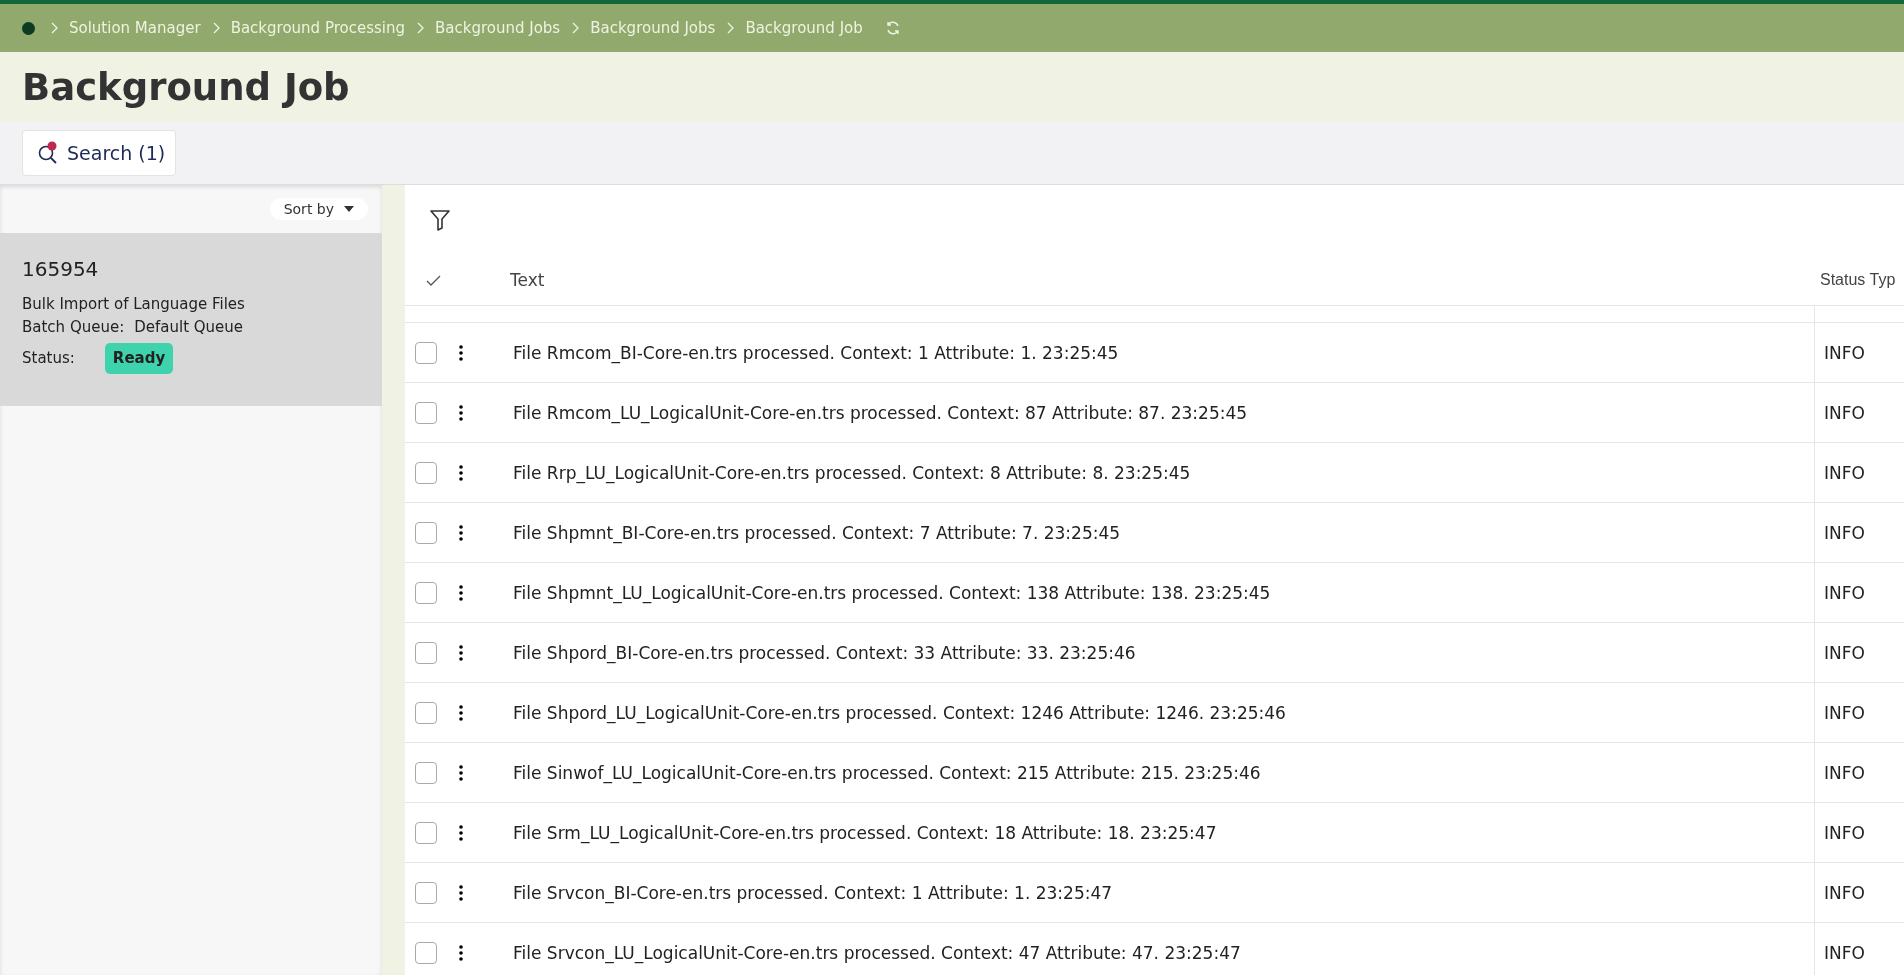 Image resolution: width=1904 pixels, height=975 pixels. Describe the element at coordinates (880, 412) in the screenshot. I see `table-cell-text: File Rmcom_LU_LogicalUnit-Core-en.trs processed. Context: 87 Attribute: 87. 23:25:45` at that location.